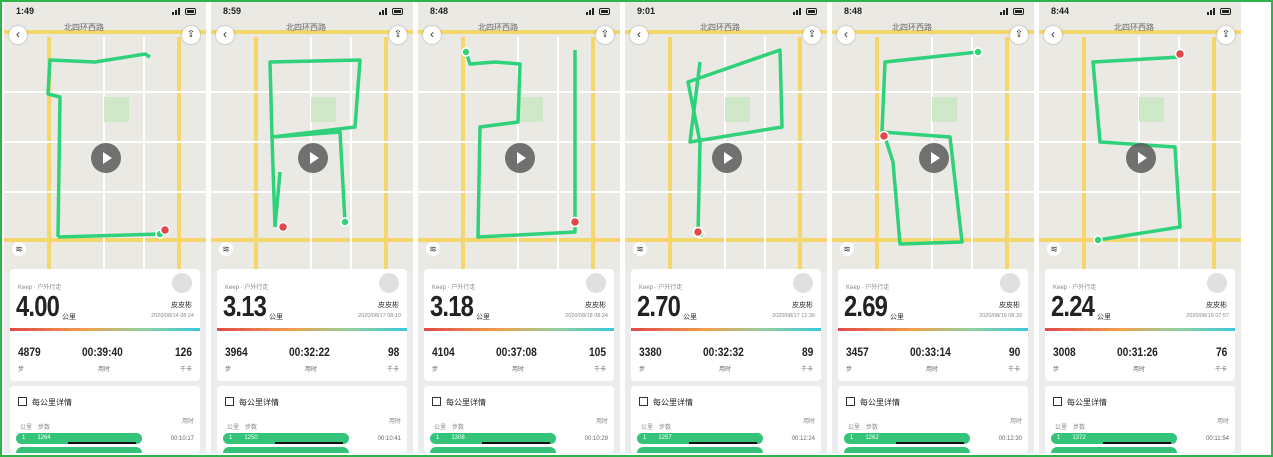  I want to click on route-map: 1:49 北四环西路 ‹ ⇪ ≋, so click(105, 137).